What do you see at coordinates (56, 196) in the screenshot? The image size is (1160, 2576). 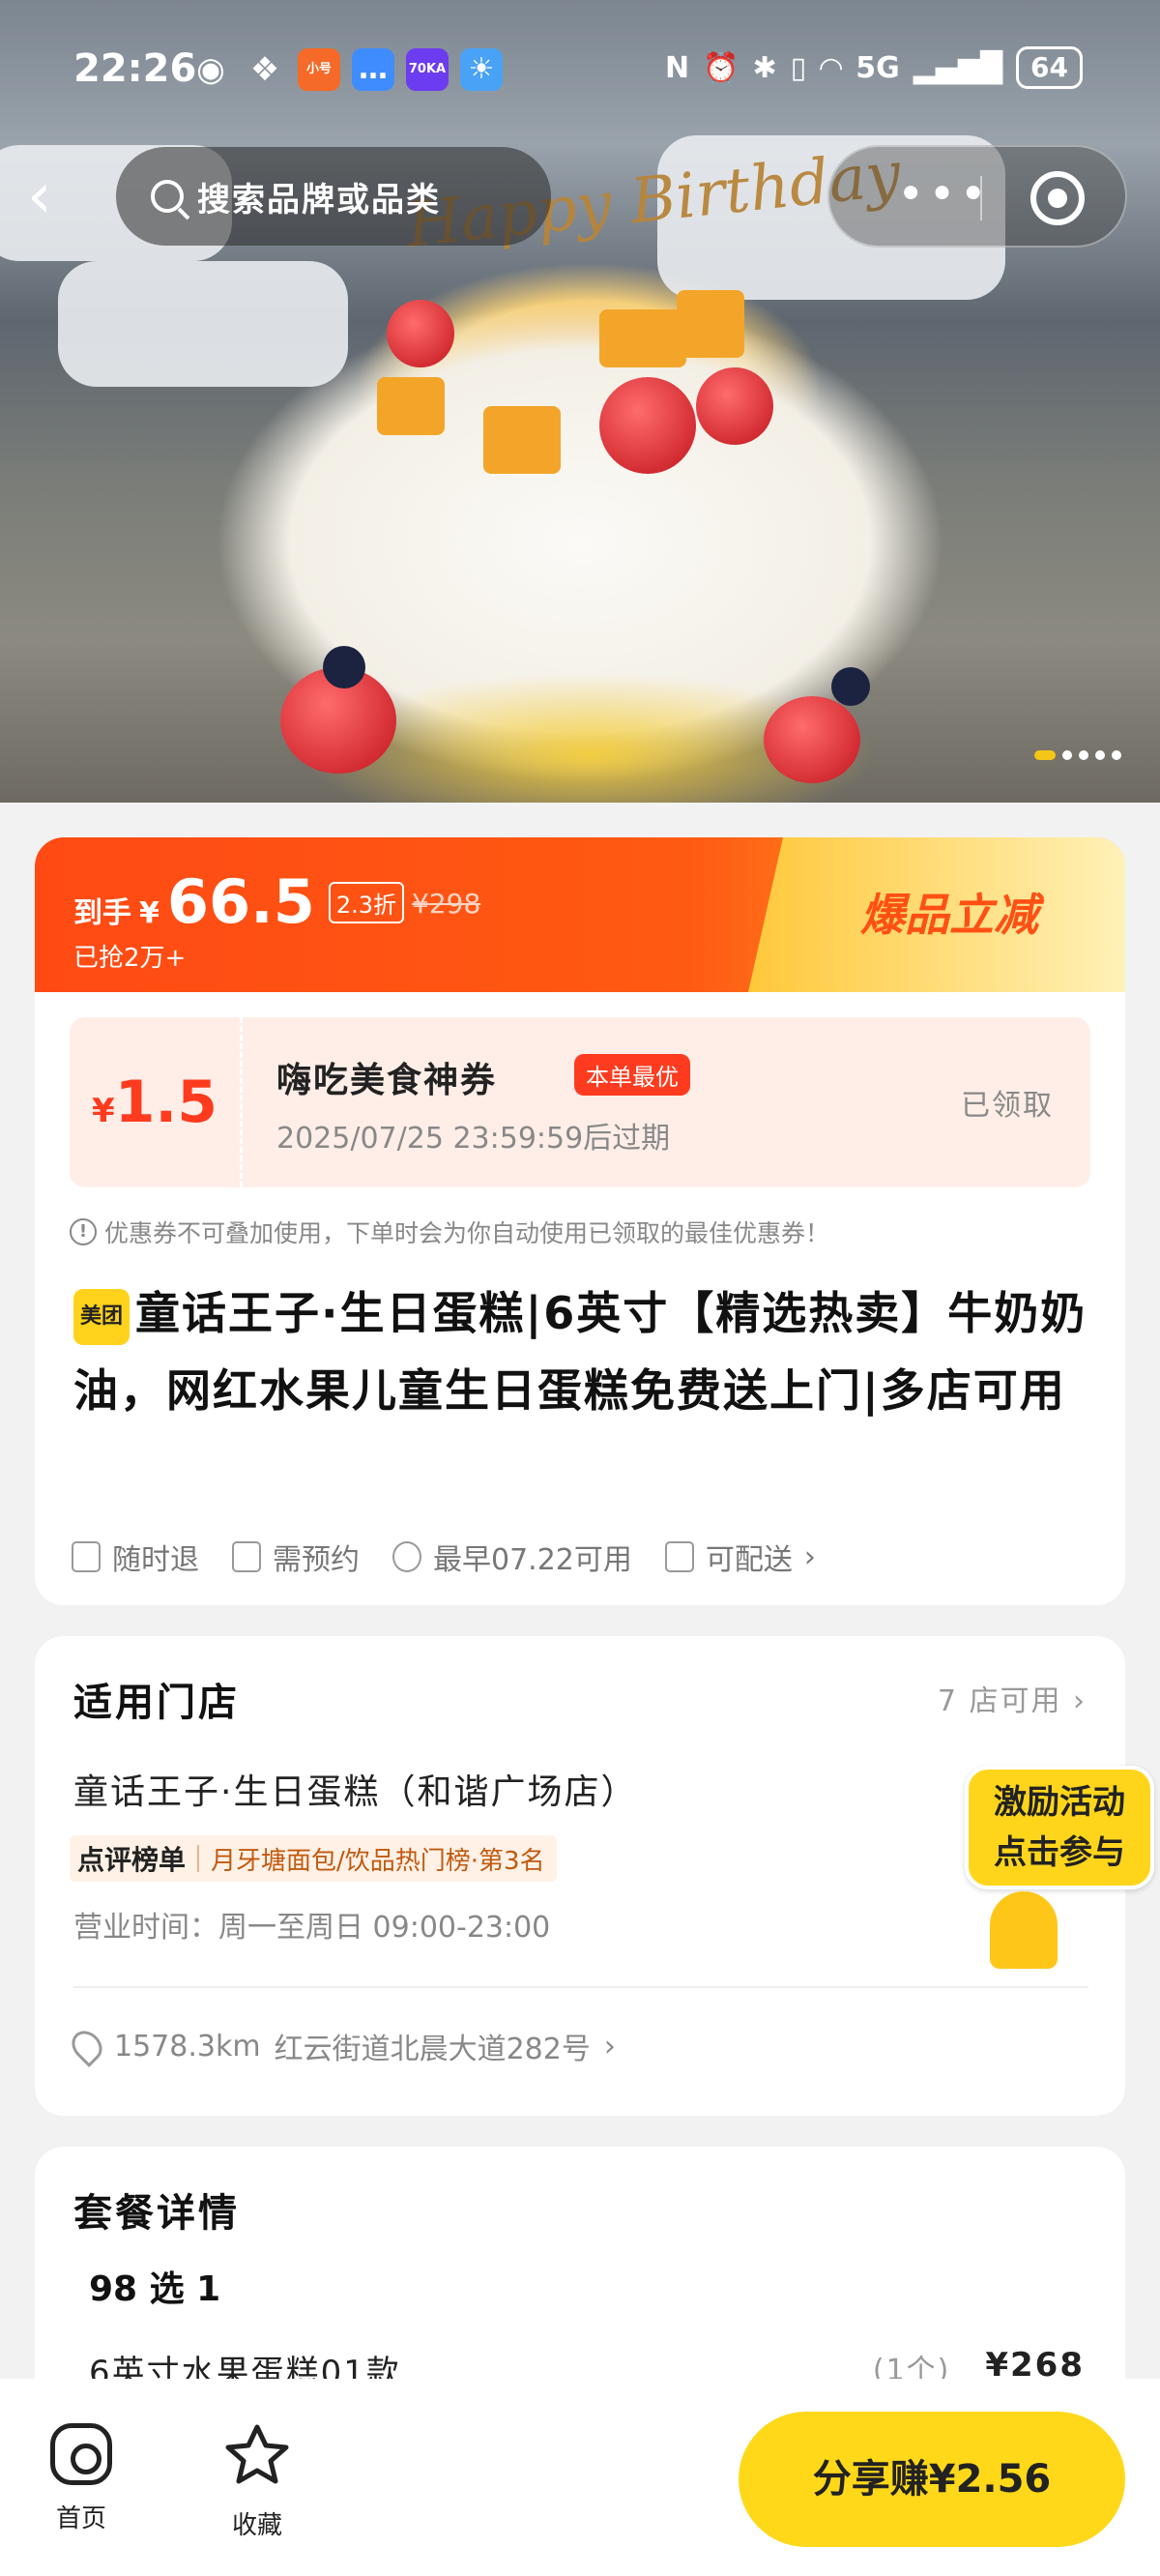 I see `back-icon: ‹` at bounding box center [56, 196].